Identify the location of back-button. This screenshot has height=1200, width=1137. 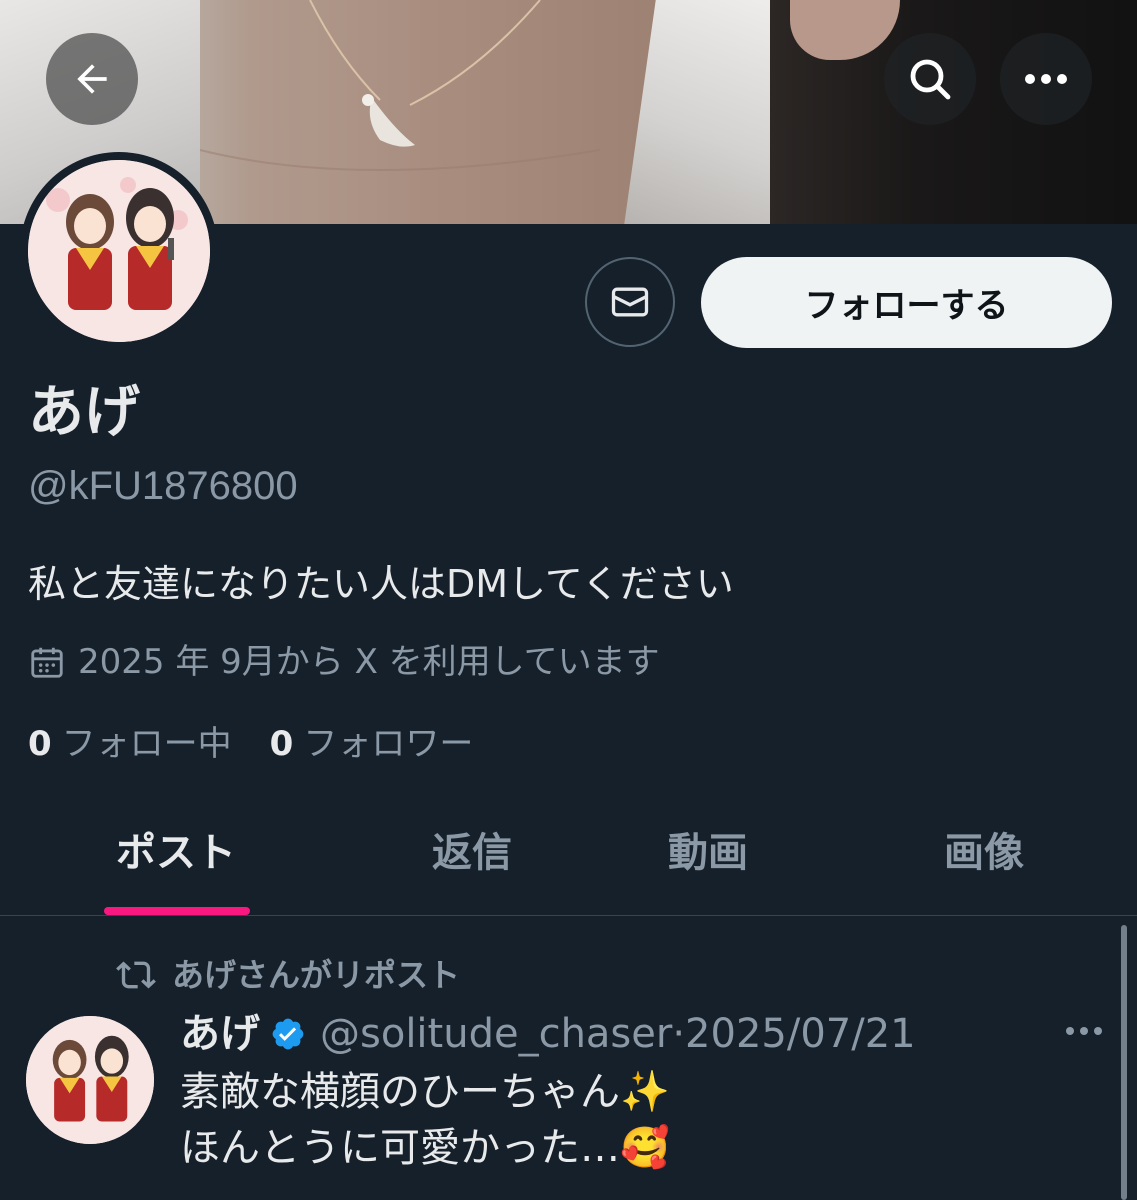
(92, 79).